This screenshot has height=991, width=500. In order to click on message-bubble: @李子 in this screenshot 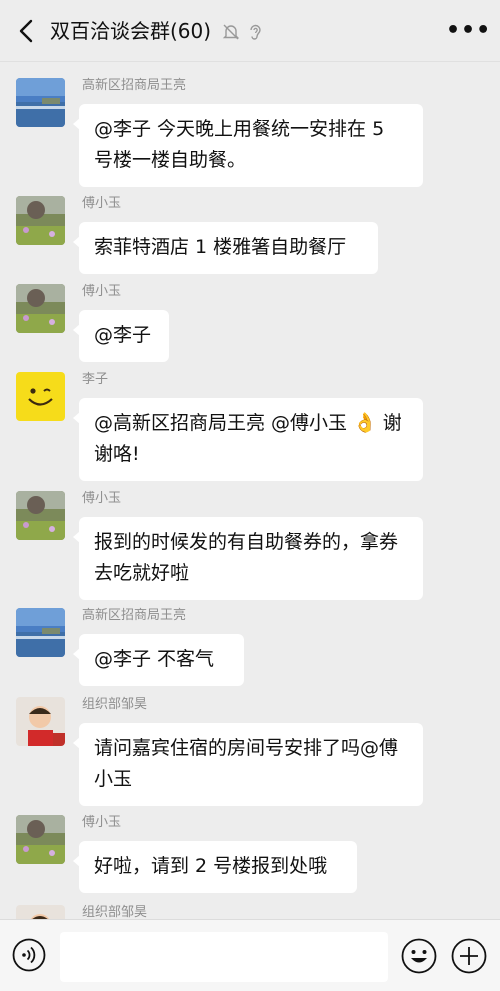, I will do `click(121, 336)`.